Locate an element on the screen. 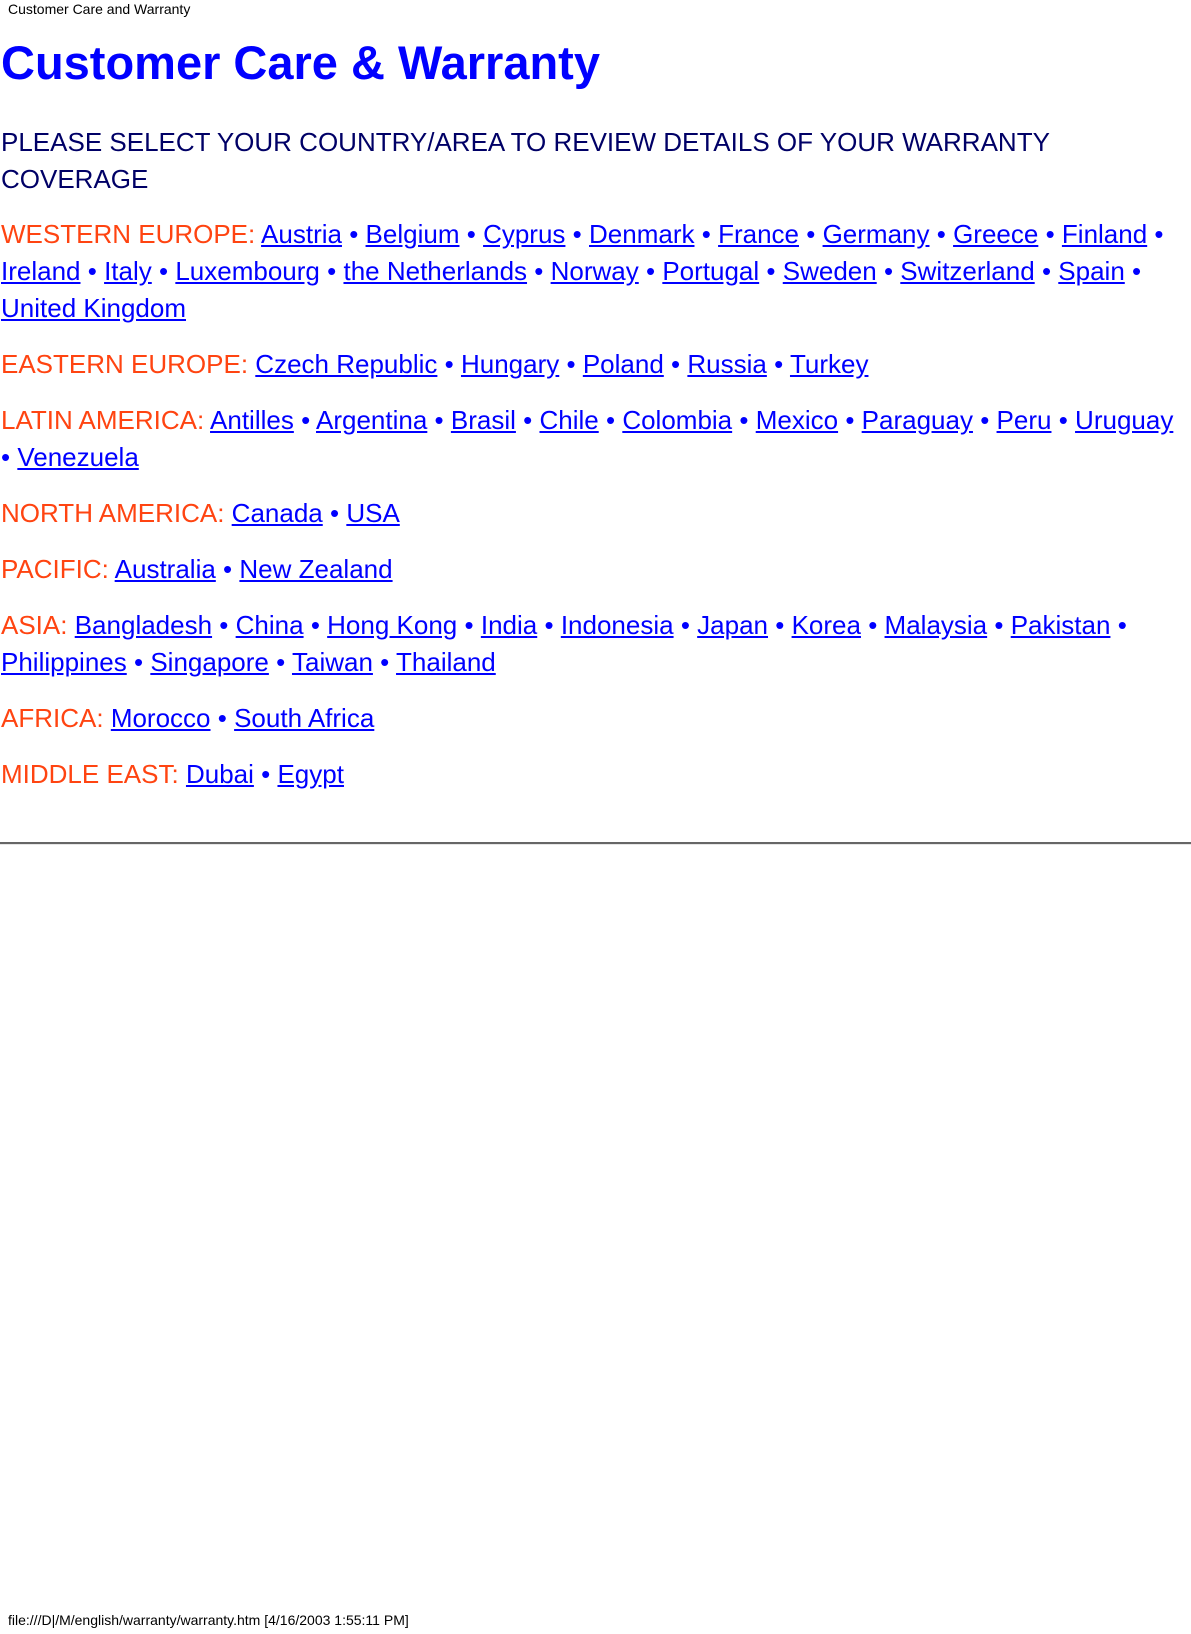 Image resolution: width=1191 pixels, height=1634 pixels. country-link-united-kingdom: United Kingdom is located at coordinates (93, 308).